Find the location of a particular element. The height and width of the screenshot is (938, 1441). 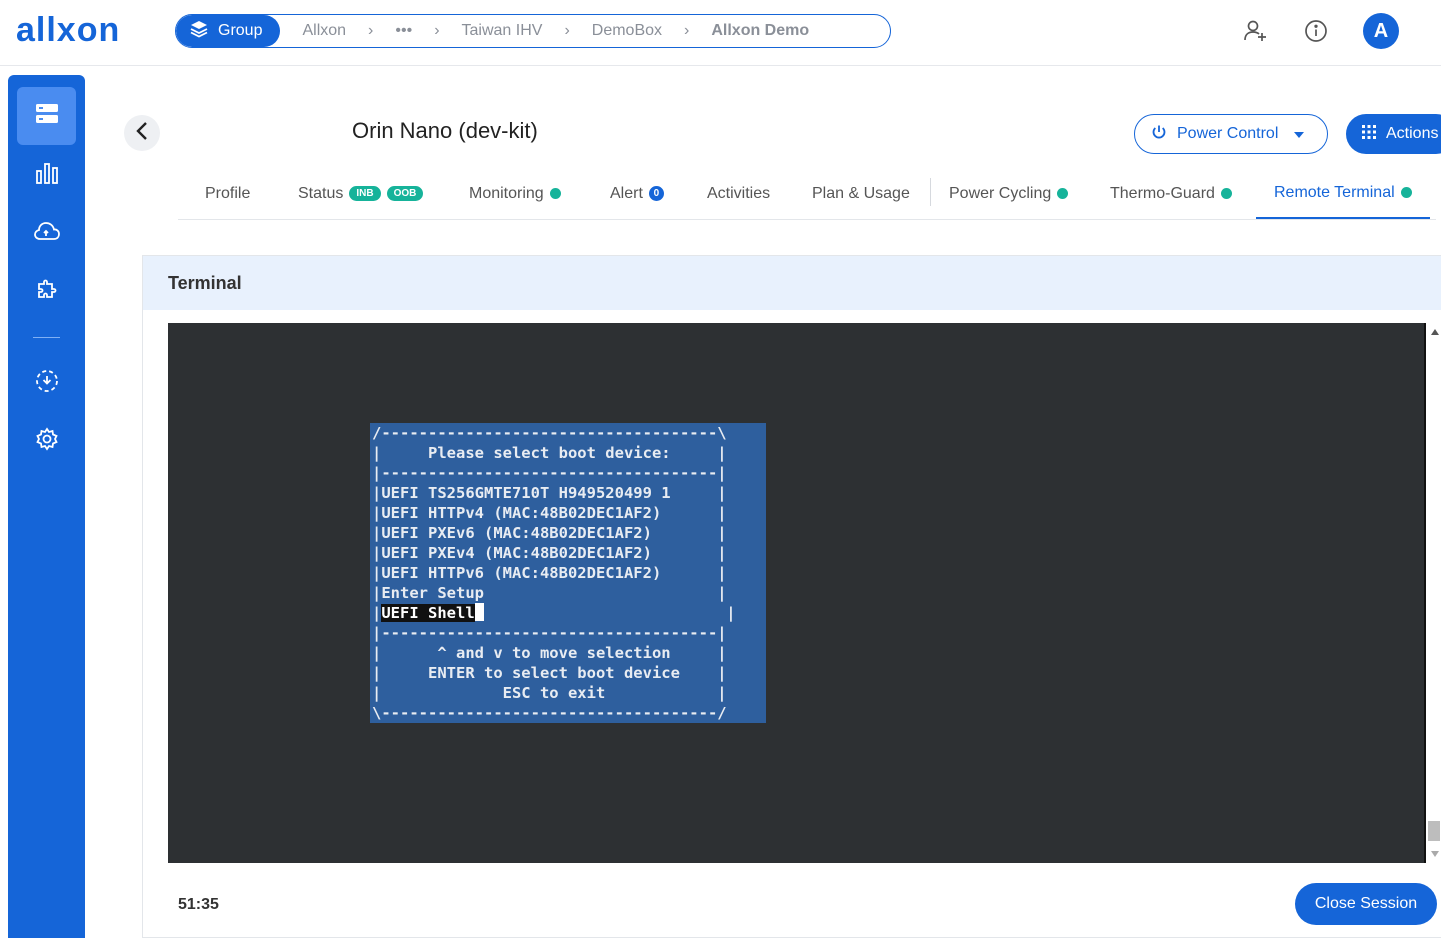

scroll-up-icon is located at coordinates (1435, 332).